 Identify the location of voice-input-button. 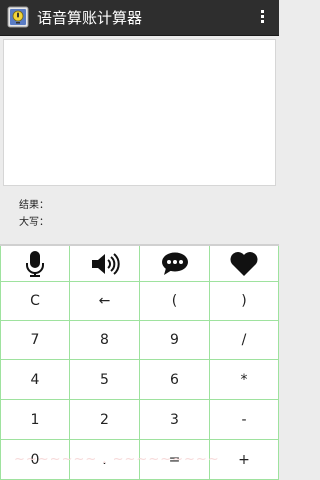
(35, 264).